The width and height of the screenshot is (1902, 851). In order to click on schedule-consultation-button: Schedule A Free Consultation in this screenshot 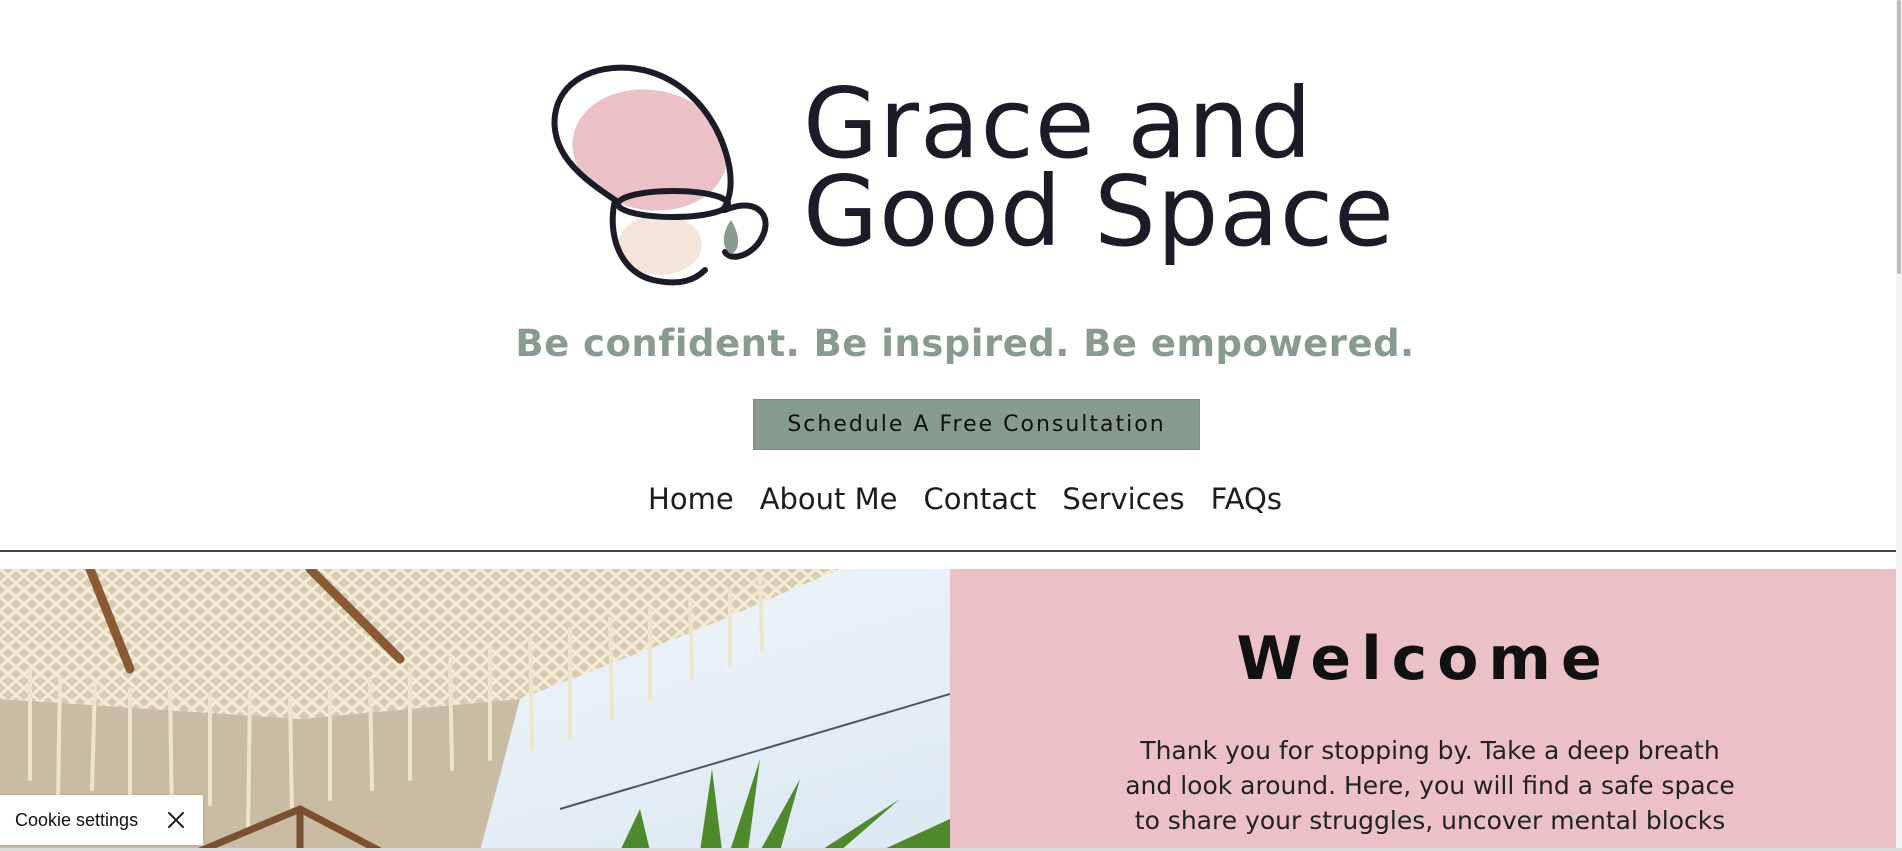, I will do `click(976, 424)`.